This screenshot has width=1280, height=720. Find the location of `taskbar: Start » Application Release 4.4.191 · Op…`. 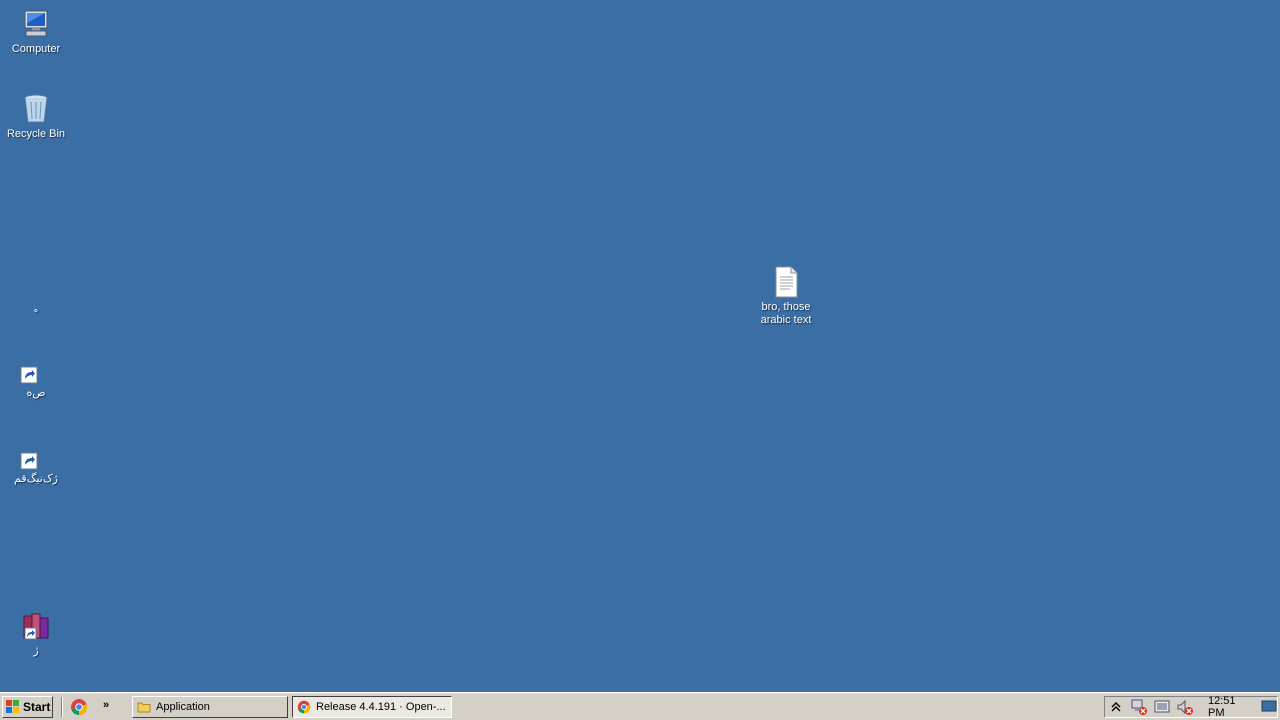

taskbar: Start » Application Release 4.4.191 · Op… is located at coordinates (640, 706).